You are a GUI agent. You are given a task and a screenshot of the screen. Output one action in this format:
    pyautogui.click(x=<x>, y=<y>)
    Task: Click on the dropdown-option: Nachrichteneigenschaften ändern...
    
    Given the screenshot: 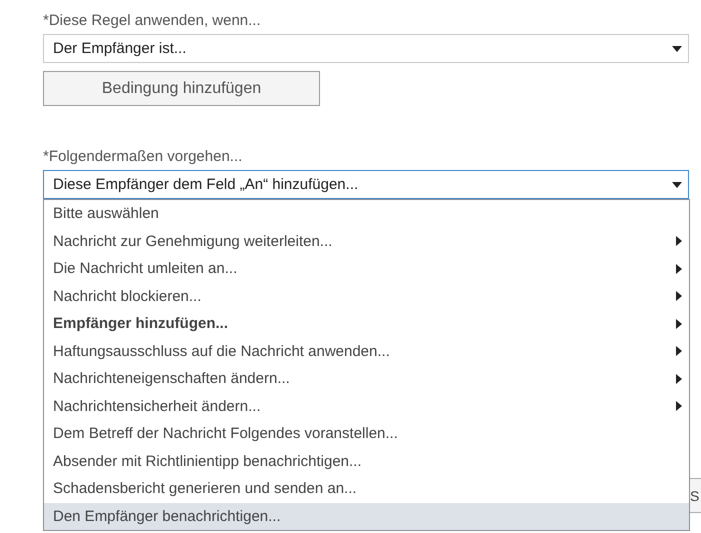 What is the action you would take?
    pyautogui.click(x=366, y=378)
    